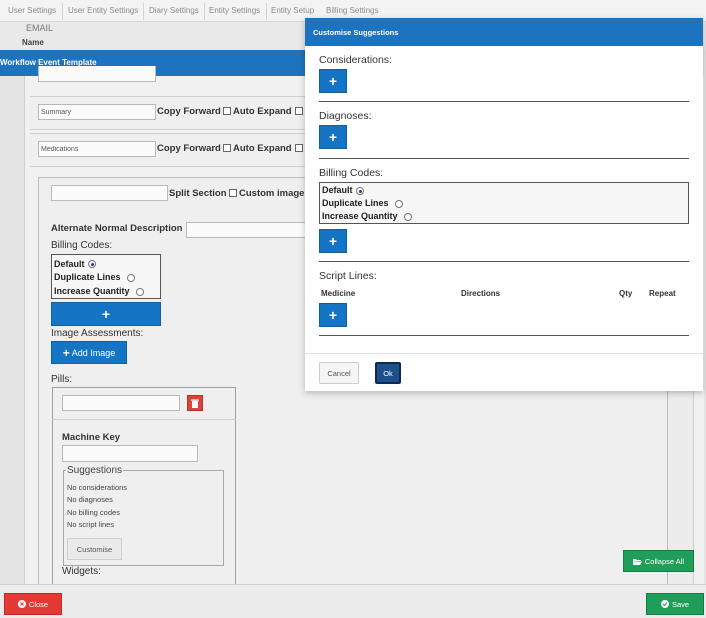 The height and width of the screenshot is (618, 706). I want to click on modal-billing-codes-label: Billing Codes:, so click(351, 173).